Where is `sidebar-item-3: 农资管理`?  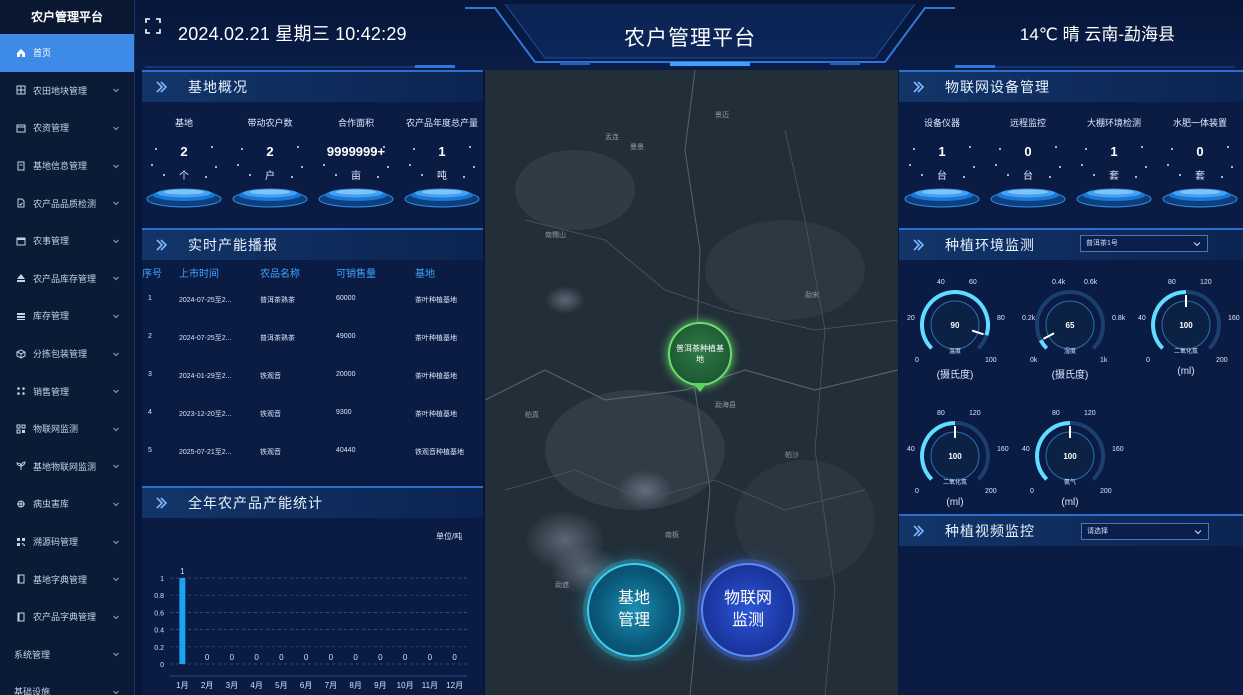
sidebar-item-3: 农资管理 is located at coordinates (67, 128).